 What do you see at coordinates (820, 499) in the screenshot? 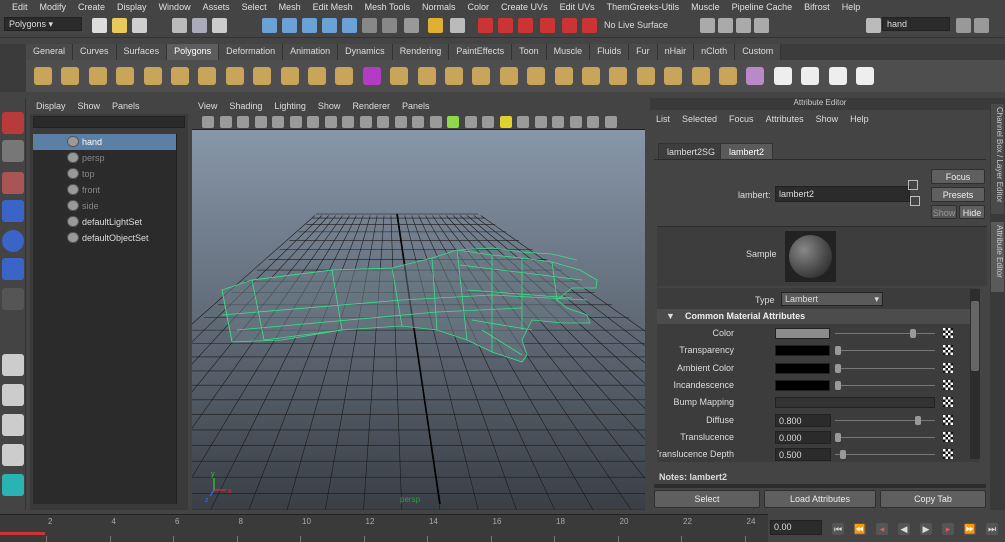
I see `load-attributes-button: Load Attributes` at bounding box center [820, 499].